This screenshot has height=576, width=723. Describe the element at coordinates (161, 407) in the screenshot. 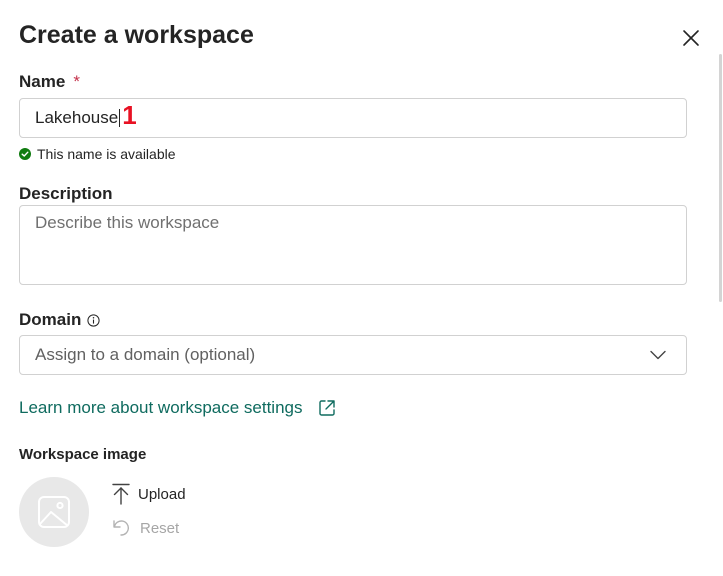

I see `learn-more-text: Learn more about workspace settings` at that location.